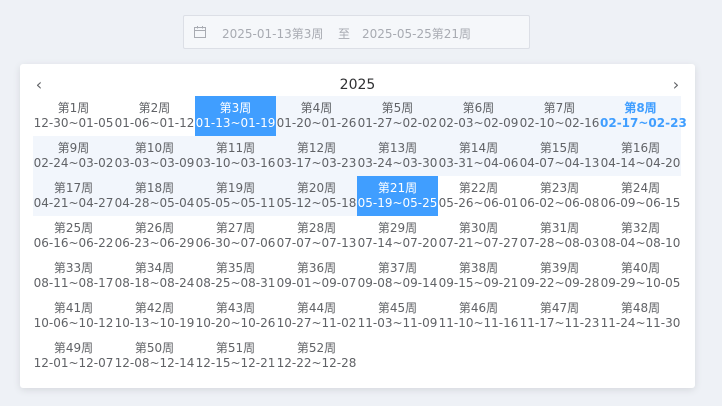 Image resolution: width=722 pixels, height=406 pixels. Describe the element at coordinates (154, 243) in the screenshot. I see `week-dates: 06-23~06-29` at that location.